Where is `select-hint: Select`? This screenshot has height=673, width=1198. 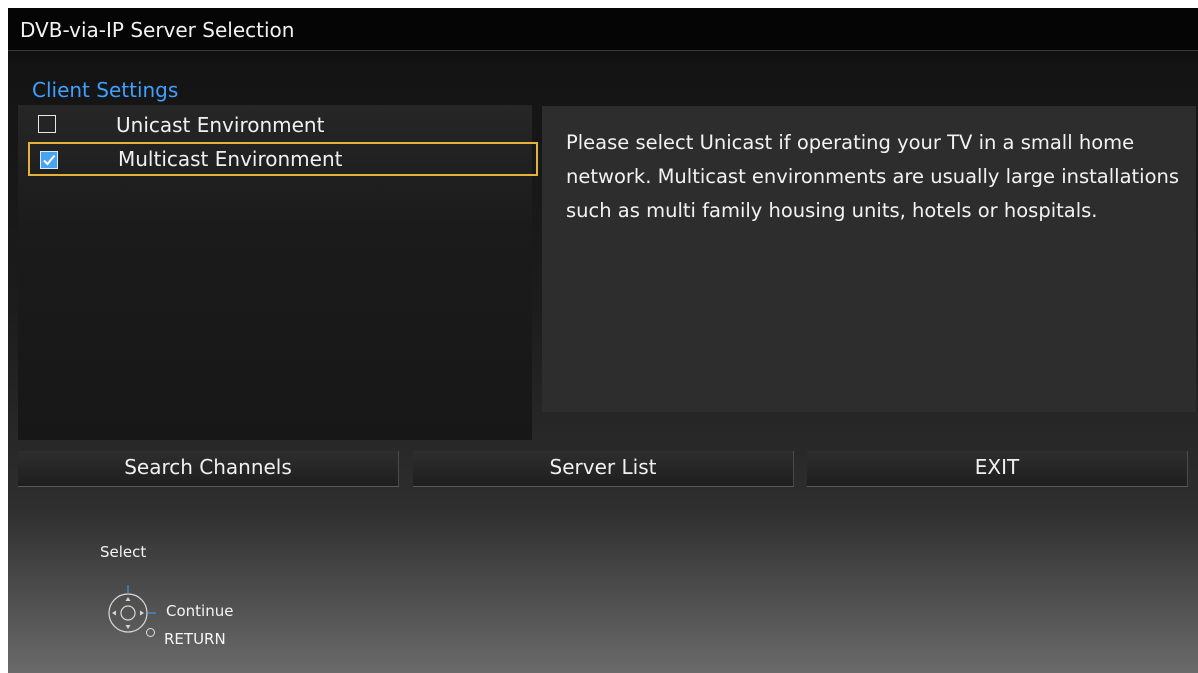 select-hint: Select is located at coordinates (123, 552).